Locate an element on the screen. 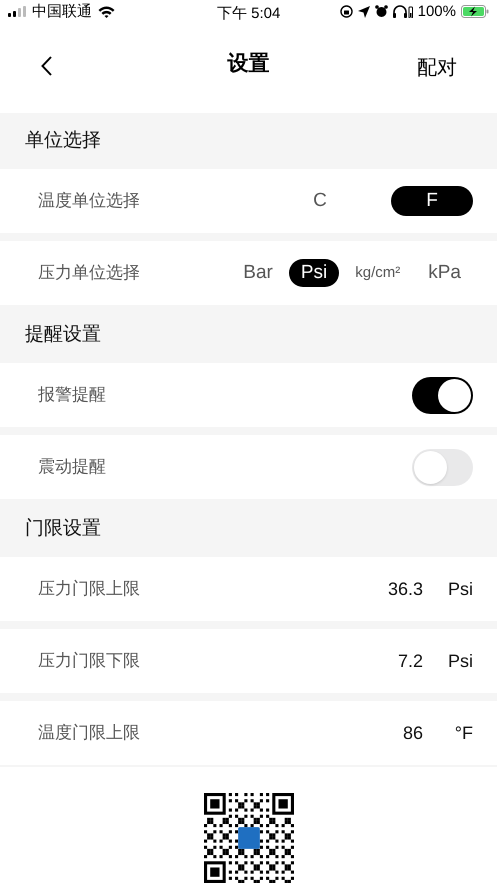  page-title: 设置 is located at coordinates (249, 63).